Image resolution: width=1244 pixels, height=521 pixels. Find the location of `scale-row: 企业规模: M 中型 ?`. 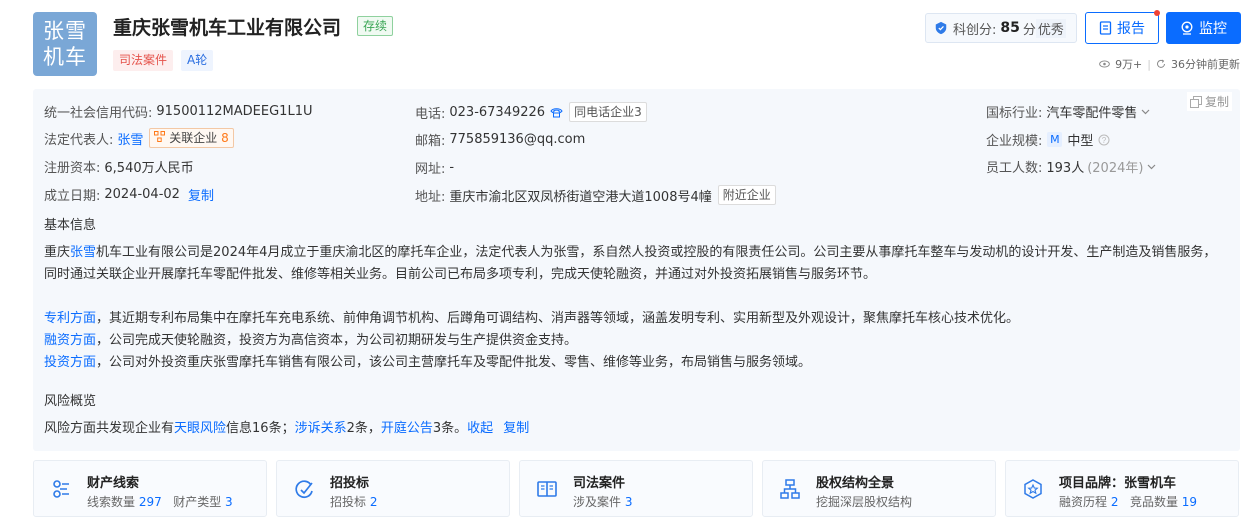

scale-row: 企业规模: M 中型 ? is located at coordinates (1048, 139).